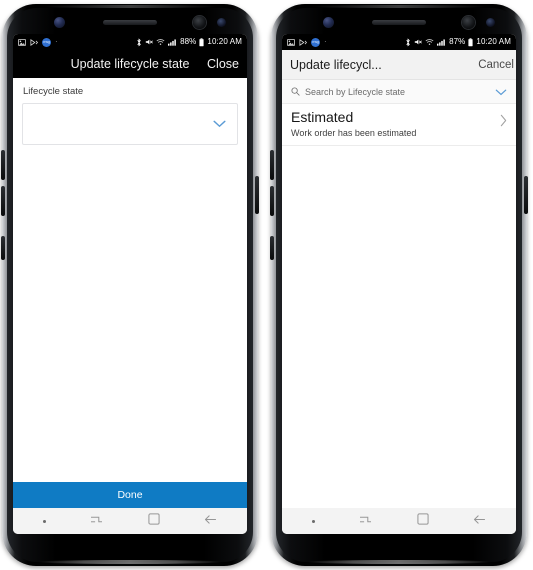 This screenshot has height=570, width=533. Describe the element at coordinates (130, 521) in the screenshot. I see `android-nav-bar-left` at that location.